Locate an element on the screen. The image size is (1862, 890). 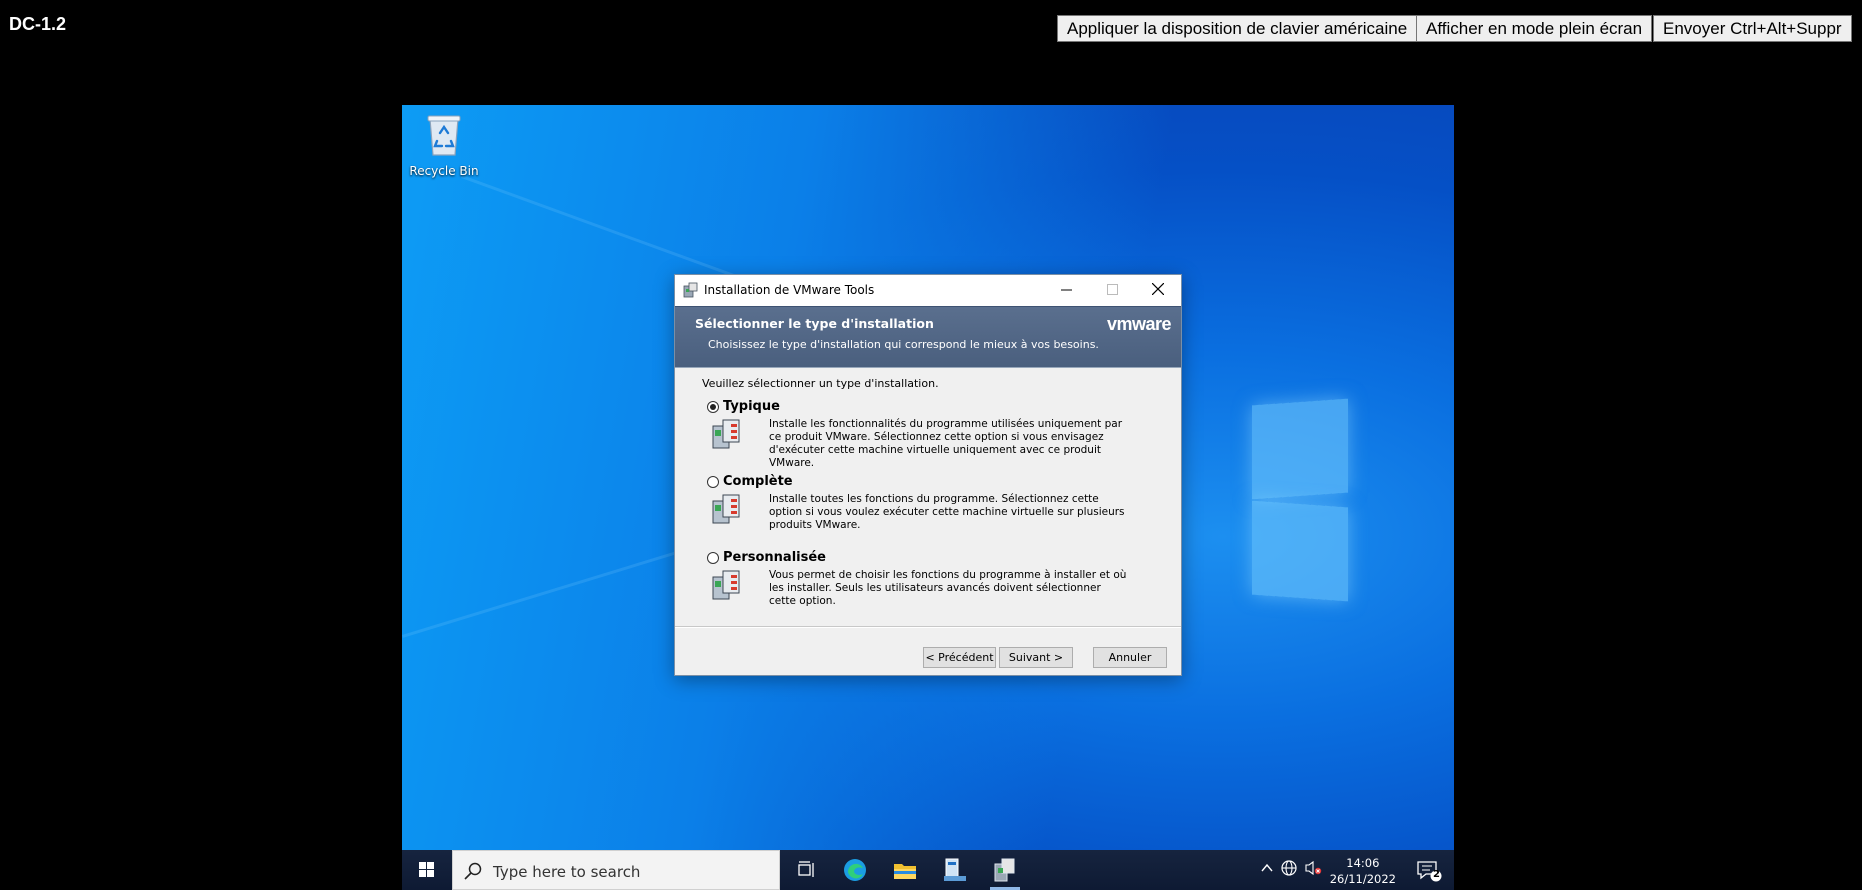
radio-custom is located at coordinates (713, 557).